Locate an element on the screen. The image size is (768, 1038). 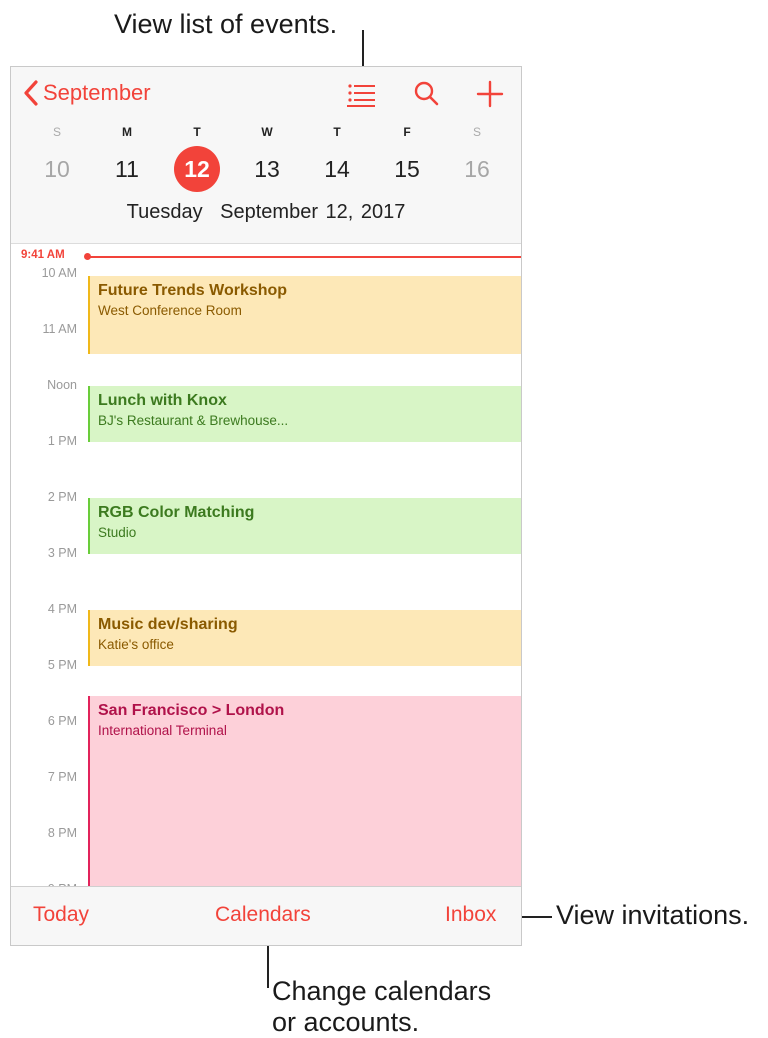
event-location: Studio is located at coordinates (117, 532).